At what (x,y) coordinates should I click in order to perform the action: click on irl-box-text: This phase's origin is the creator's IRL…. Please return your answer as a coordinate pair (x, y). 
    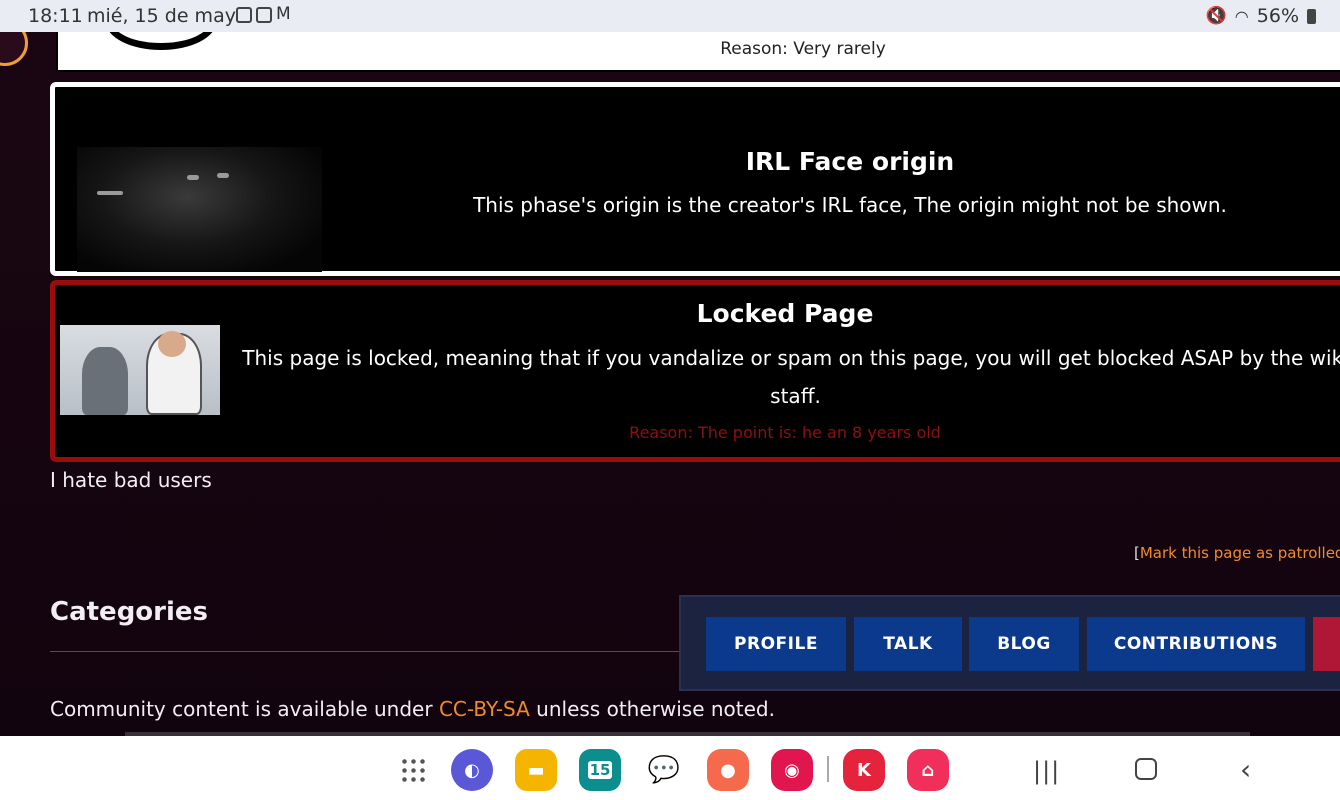
    Looking at the image, I should click on (850, 205).